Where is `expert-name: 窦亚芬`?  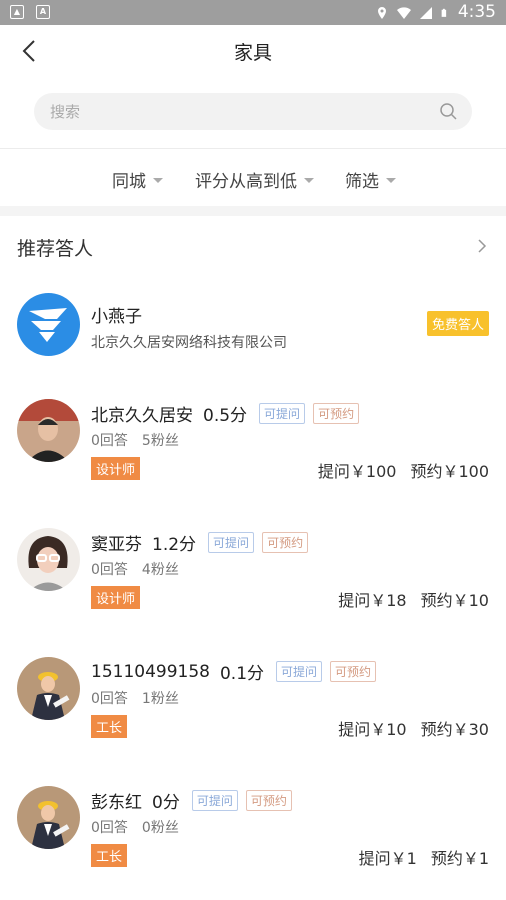 expert-name: 窦亚芬 is located at coordinates (116, 545).